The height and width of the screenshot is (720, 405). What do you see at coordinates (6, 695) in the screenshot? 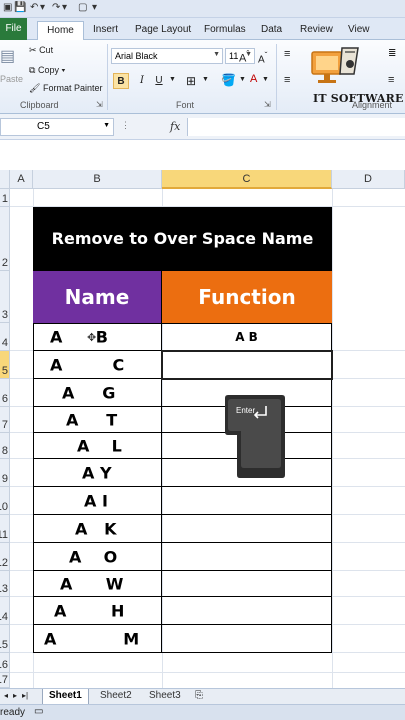
I see `sheet-nav-prev-icon: ◂` at bounding box center [6, 695].